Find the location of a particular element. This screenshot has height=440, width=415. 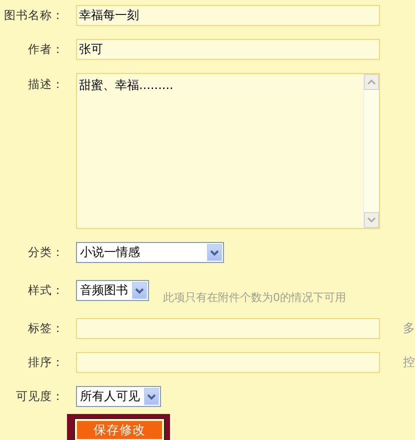

field-label: 可见度： is located at coordinates (39, 396).